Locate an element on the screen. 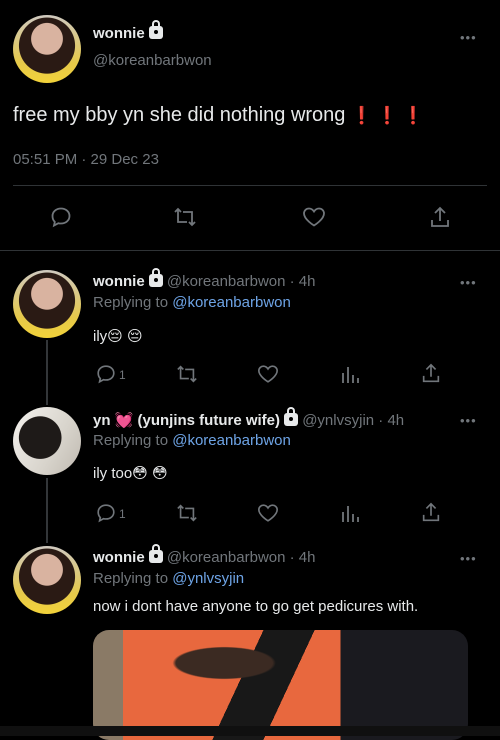 Image resolution: width=500 pixels, height=740 pixels. replying-to: Replying to @ynlvsyjin is located at coordinates (168, 578).